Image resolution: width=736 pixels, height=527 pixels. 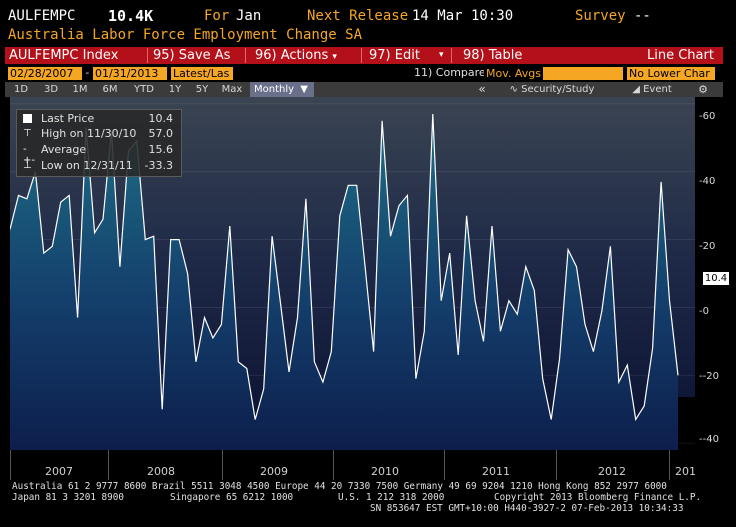 I want to click on legend-label: High on 11/30/10, so click(x=89, y=133).